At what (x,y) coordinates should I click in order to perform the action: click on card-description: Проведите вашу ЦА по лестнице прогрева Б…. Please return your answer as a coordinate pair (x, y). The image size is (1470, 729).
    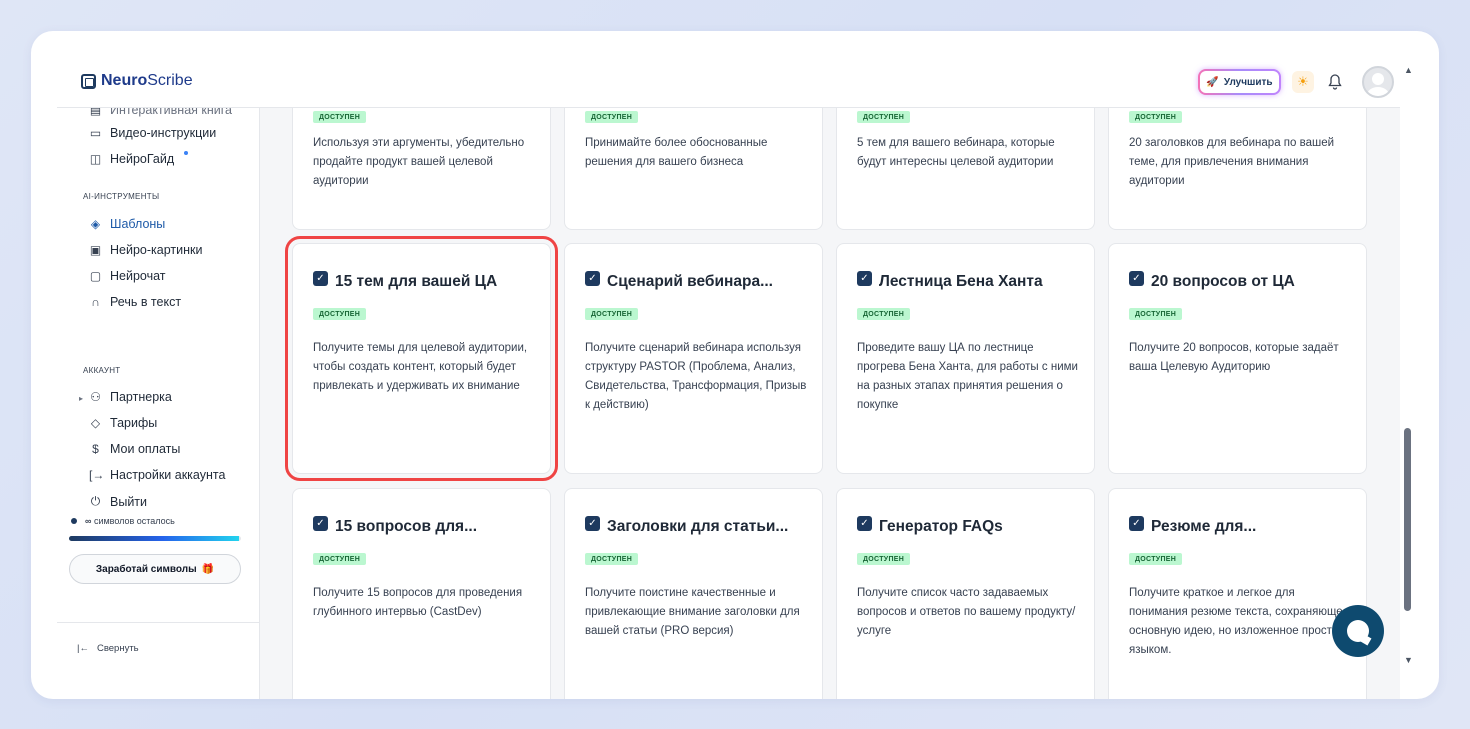
    Looking at the image, I should click on (967, 376).